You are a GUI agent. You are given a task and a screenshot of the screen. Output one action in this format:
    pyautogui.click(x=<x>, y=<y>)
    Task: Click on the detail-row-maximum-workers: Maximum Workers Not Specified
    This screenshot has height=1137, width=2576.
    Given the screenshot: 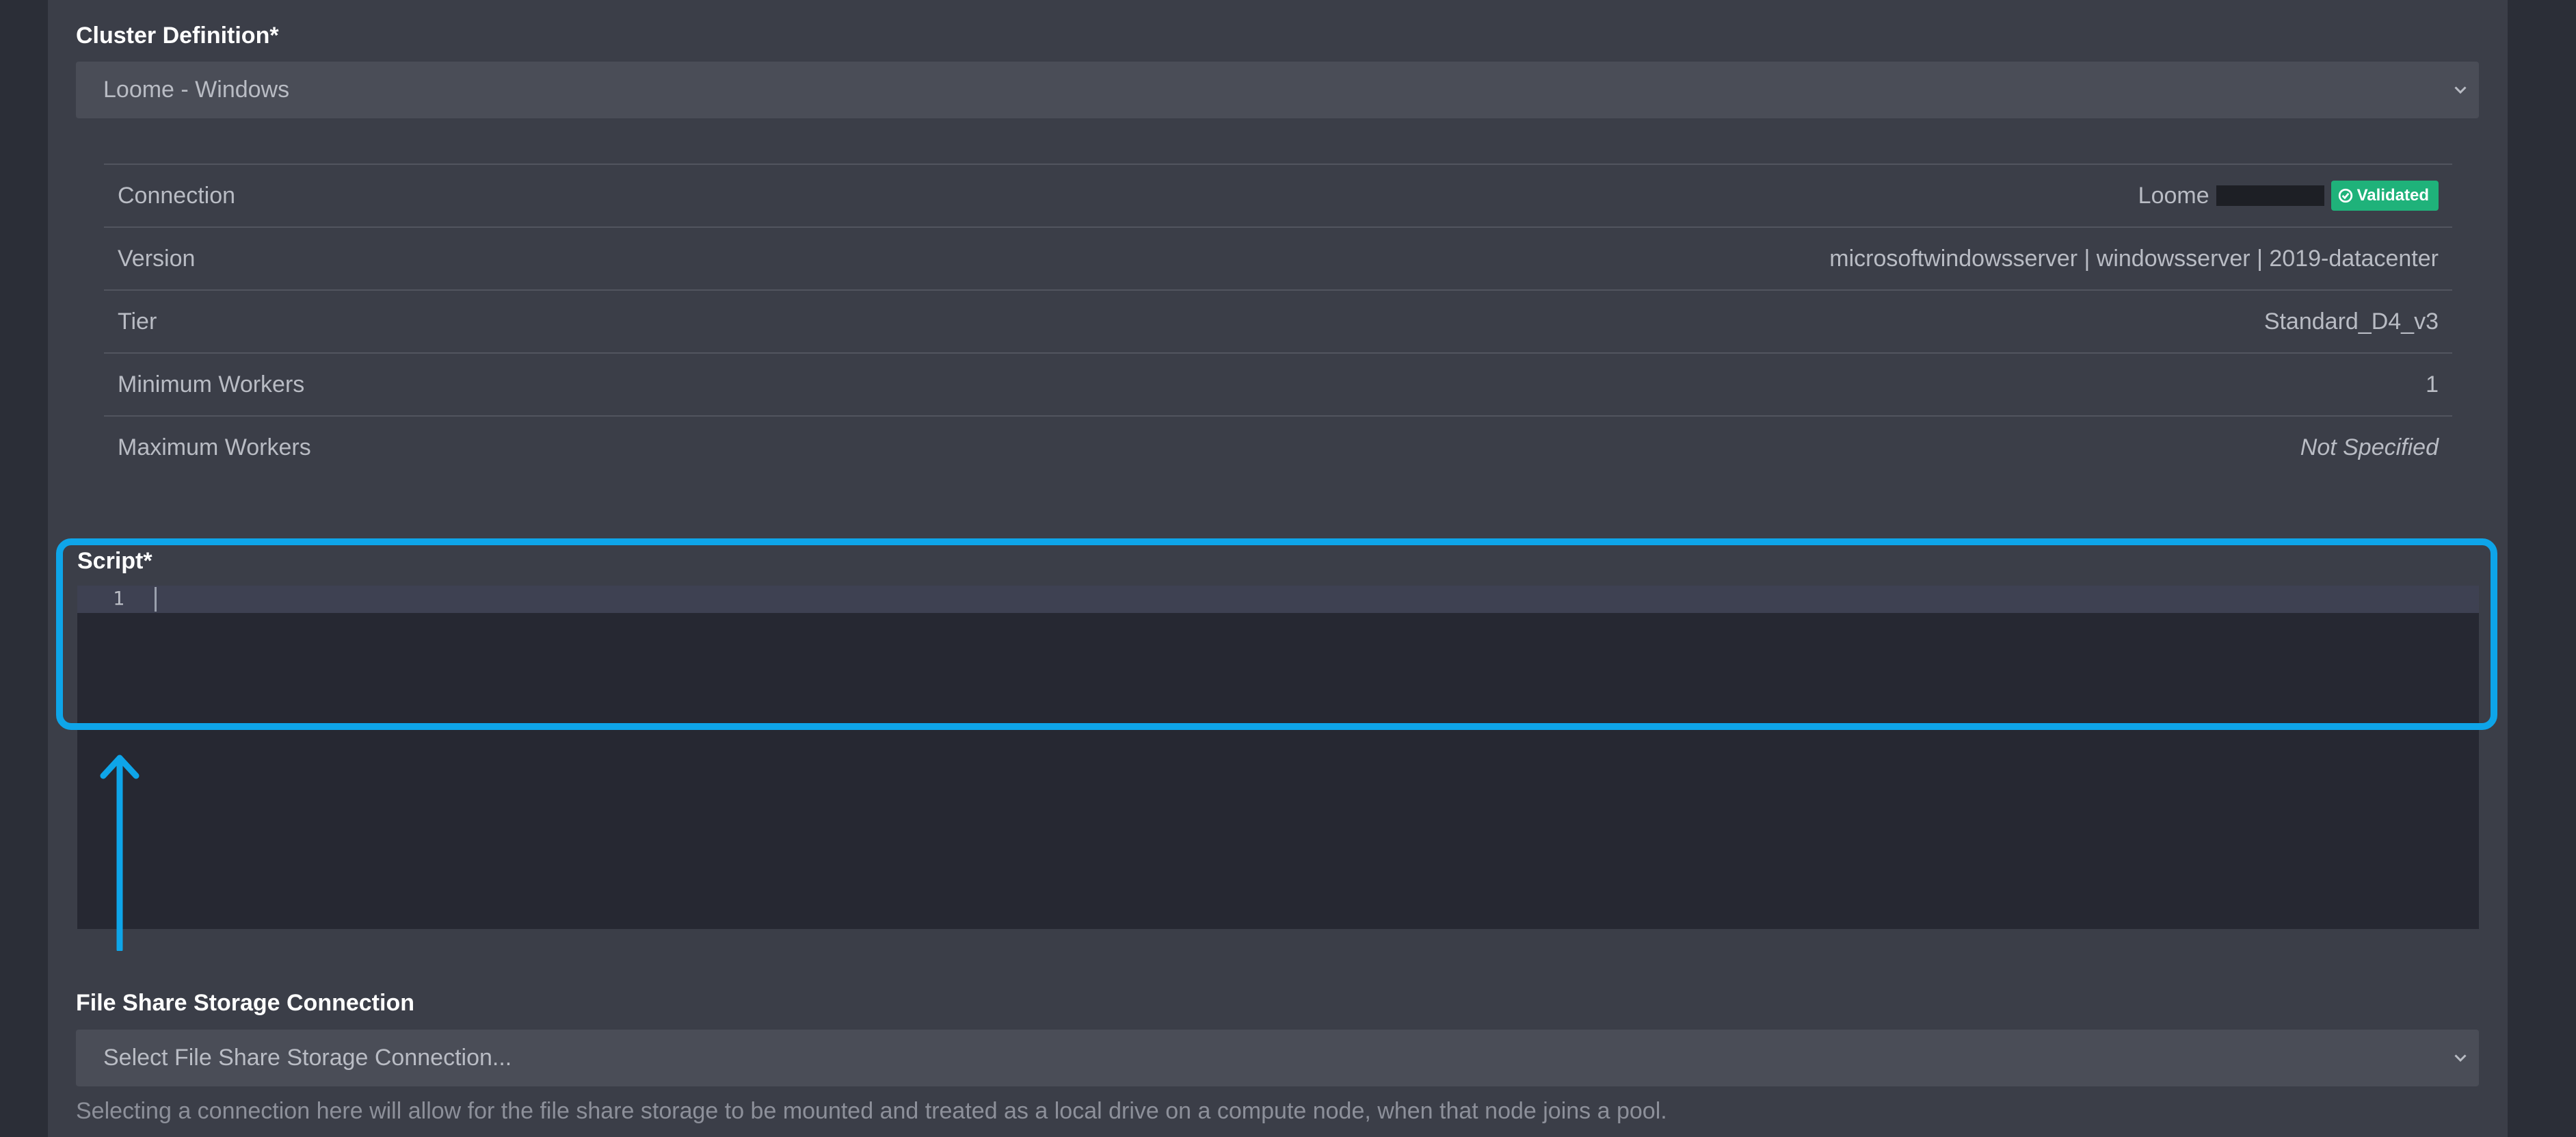 What is the action you would take?
    pyautogui.click(x=1278, y=446)
    